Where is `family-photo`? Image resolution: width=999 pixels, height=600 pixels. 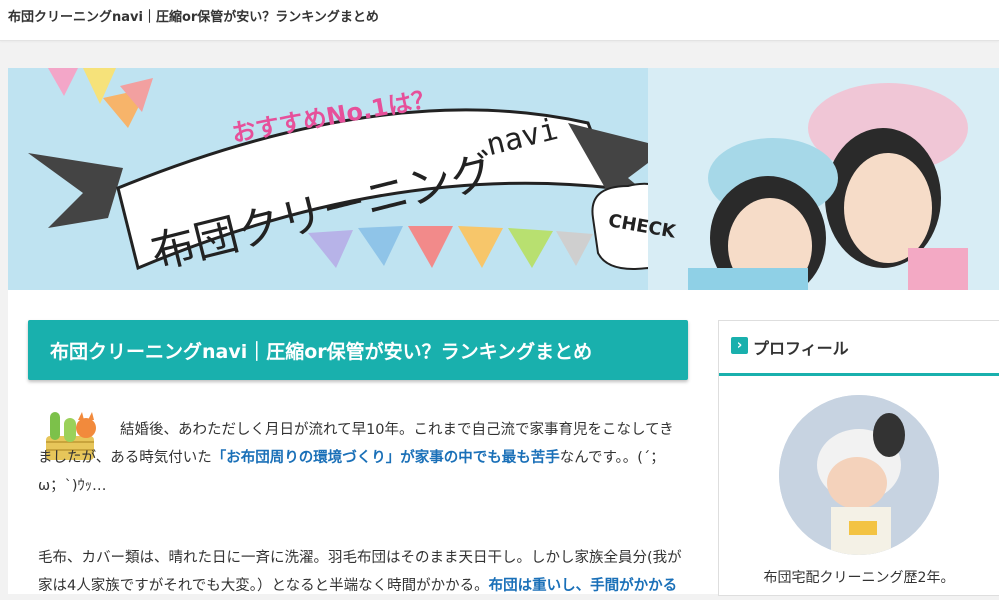 family-photo is located at coordinates (823, 179).